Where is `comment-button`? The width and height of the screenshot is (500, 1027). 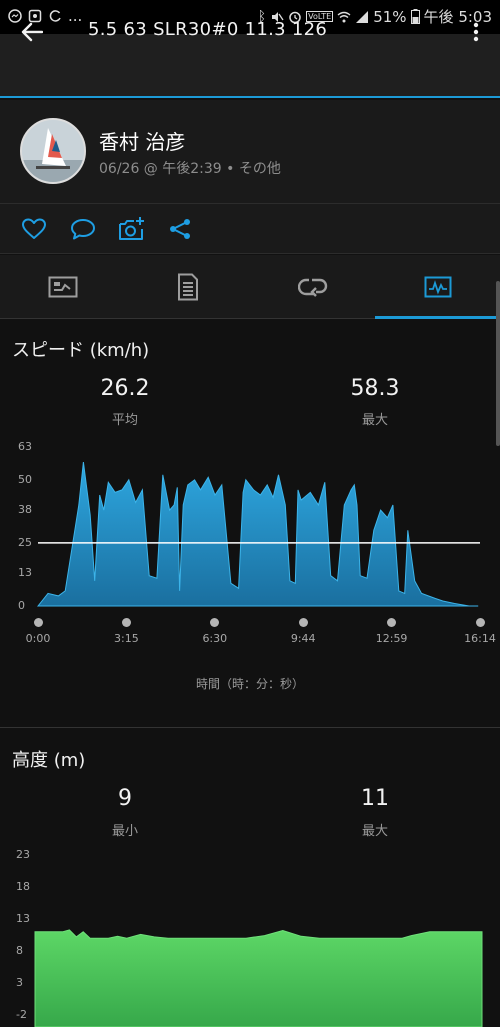
comment-button is located at coordinates (83, 229).